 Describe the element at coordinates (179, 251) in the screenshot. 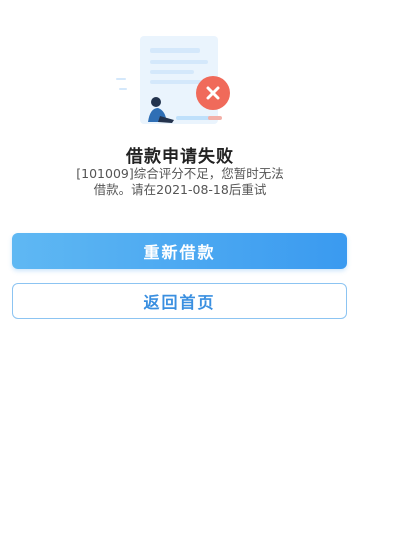

I see `retry-loan-button: 重新借款` at that location.